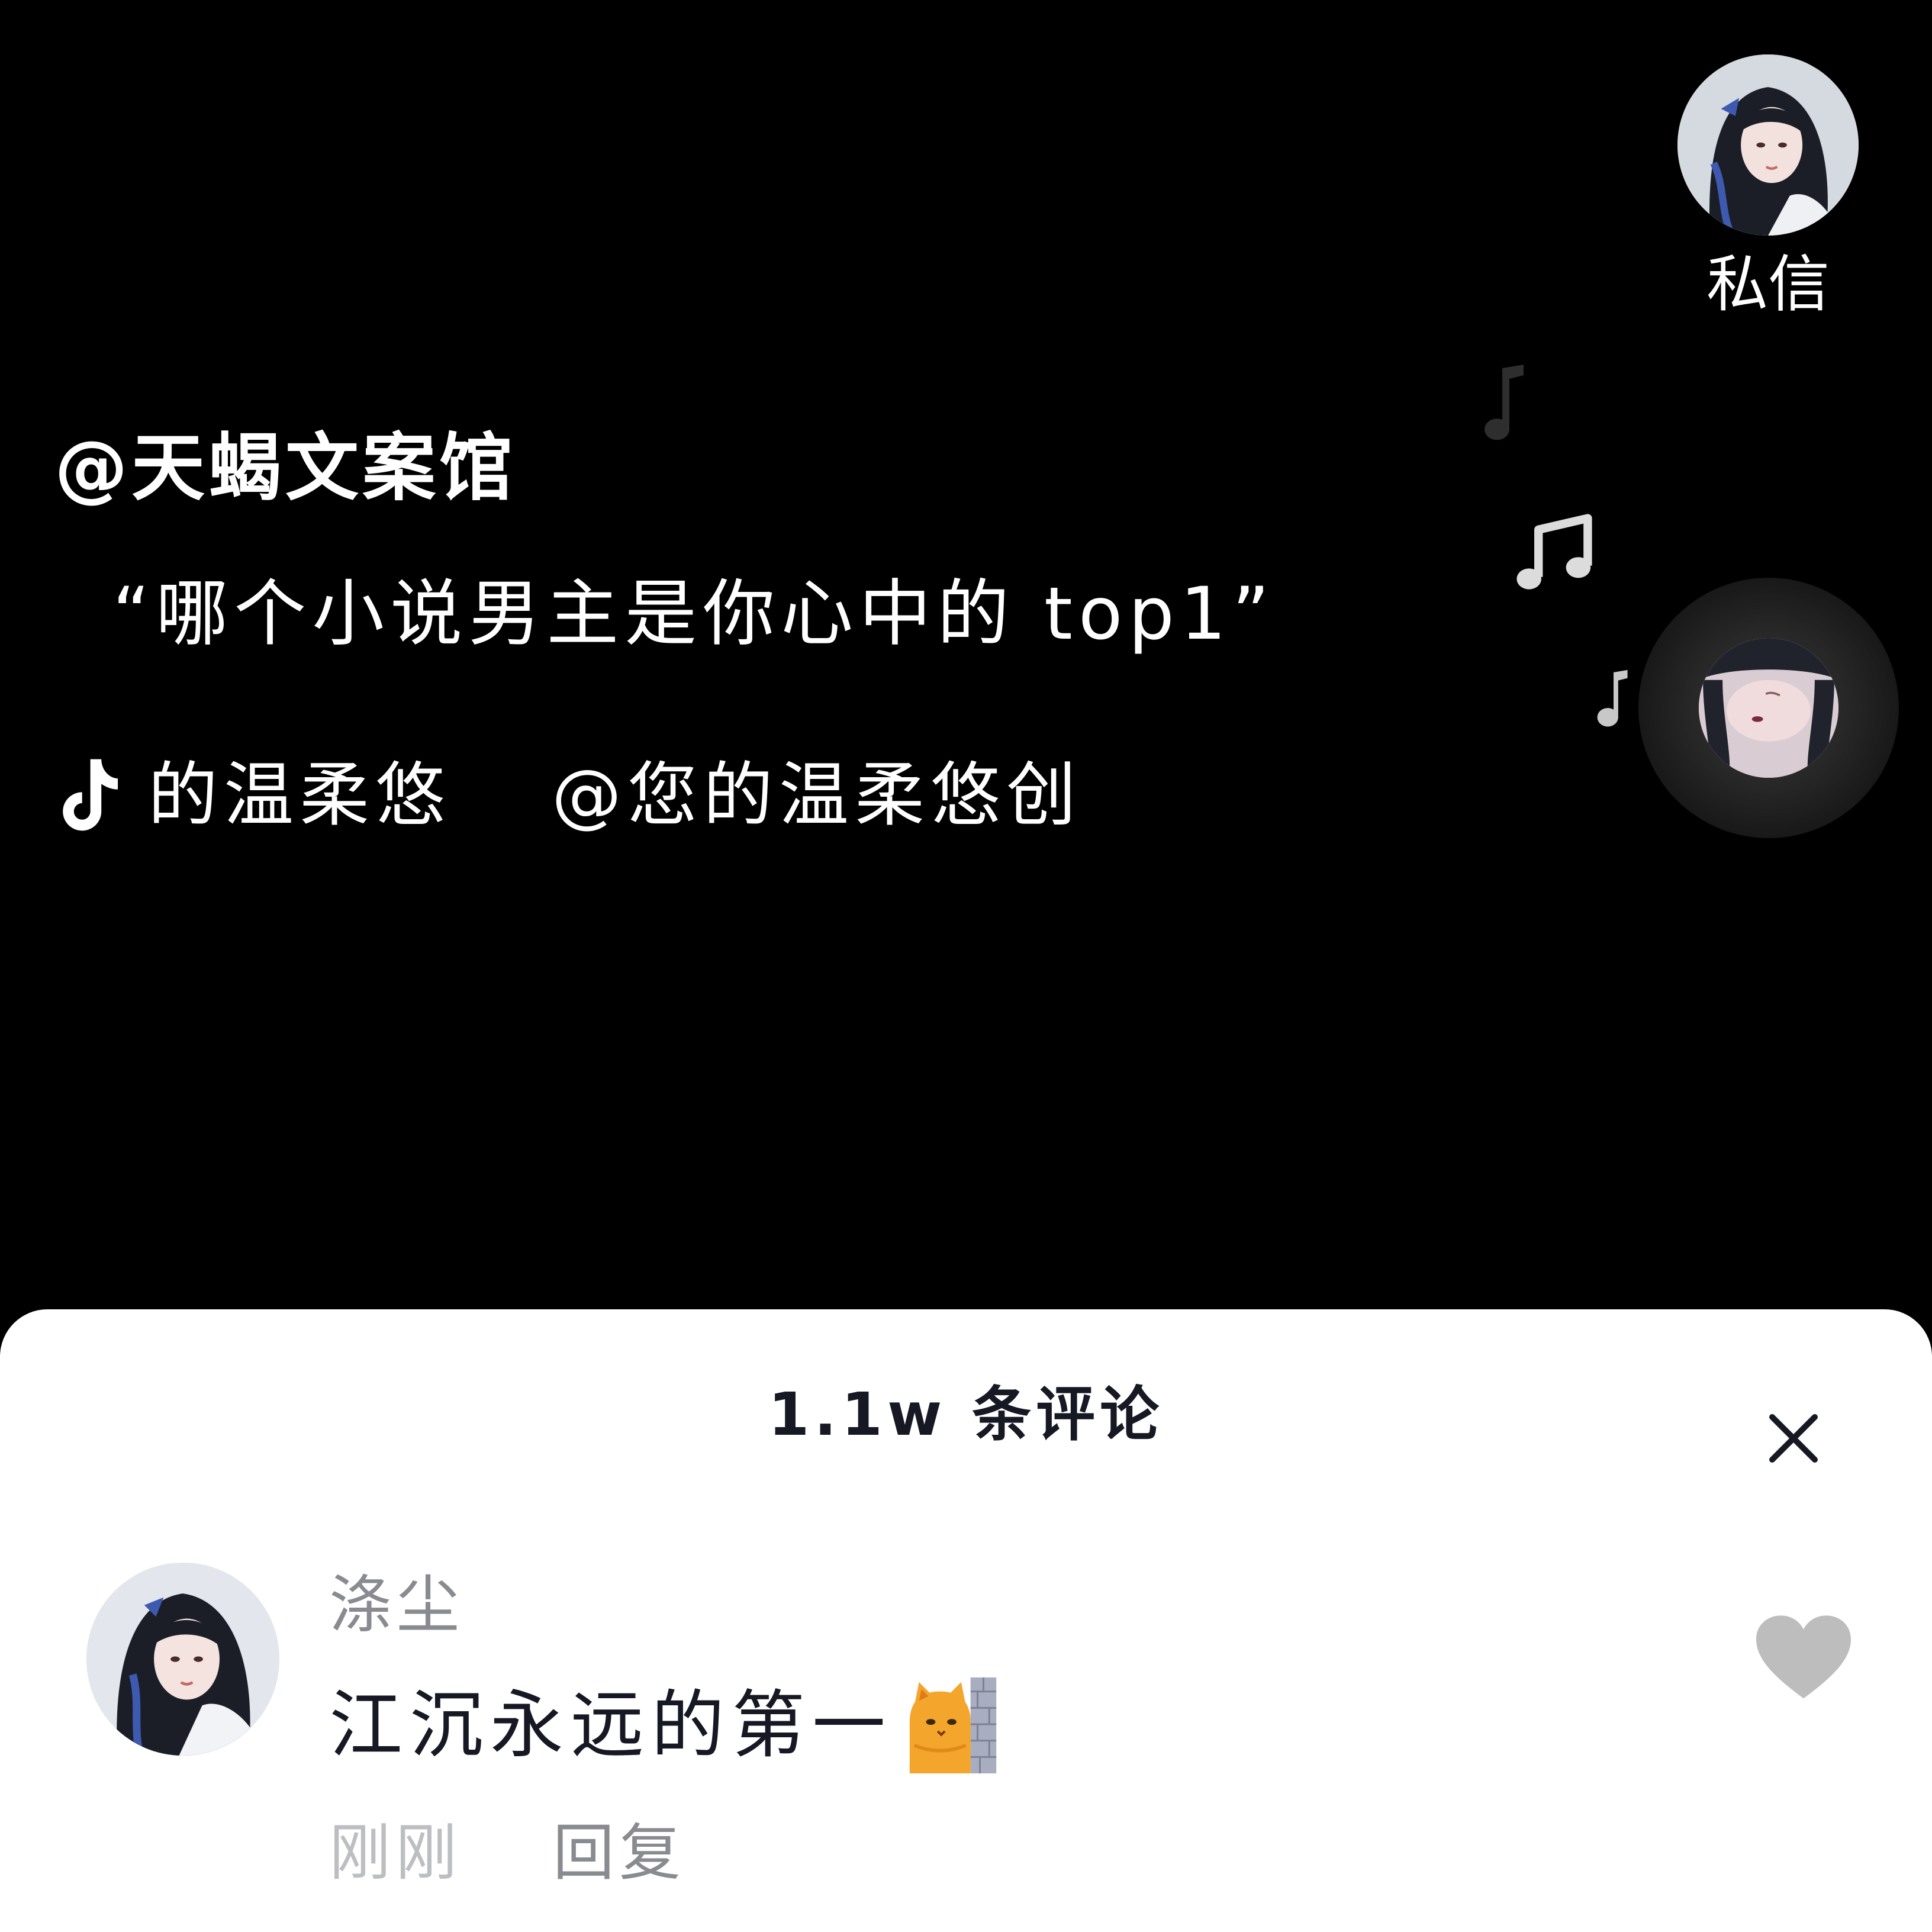 Image resolution: width=1932 pixels, height=1932 pixels. I want to click on comments-count-title: 1.1w 条评论, so click(966, 1414).